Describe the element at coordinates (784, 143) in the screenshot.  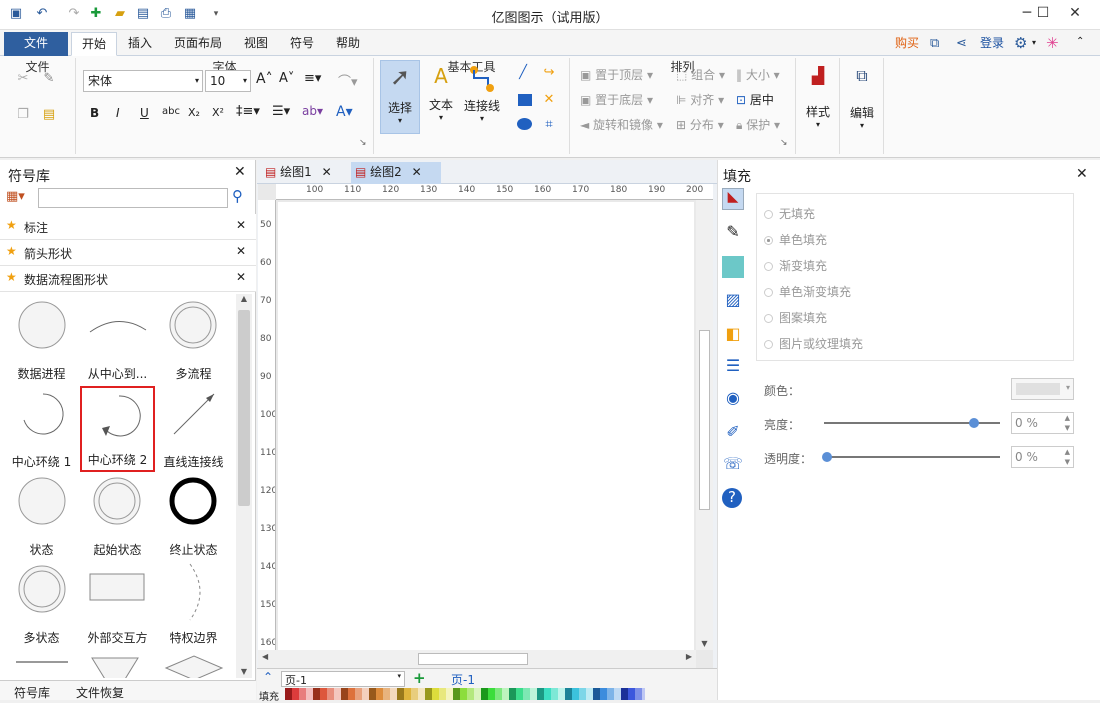
I see `arrange-dialog-launcher-icon: ↘` at that location.